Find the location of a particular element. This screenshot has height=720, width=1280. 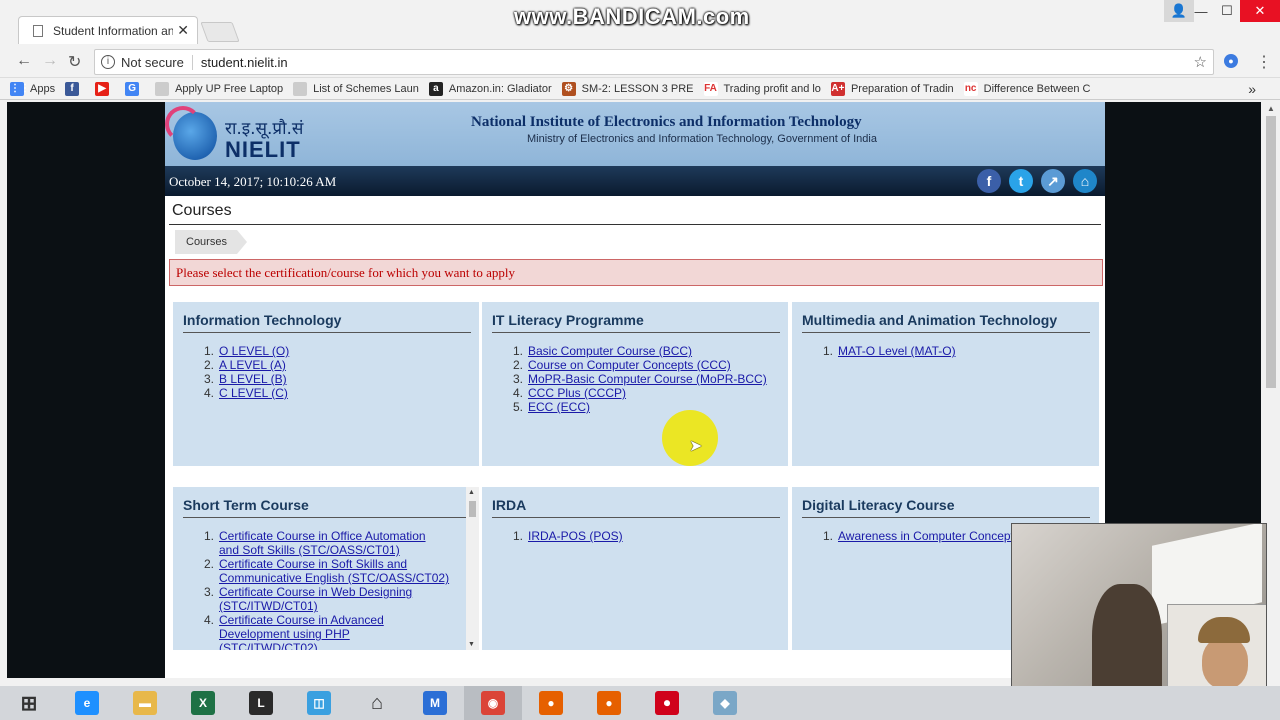

bookmark-item: ⚙ SM-2: LESSON 3 PRE is located at coordinates (627, 88).